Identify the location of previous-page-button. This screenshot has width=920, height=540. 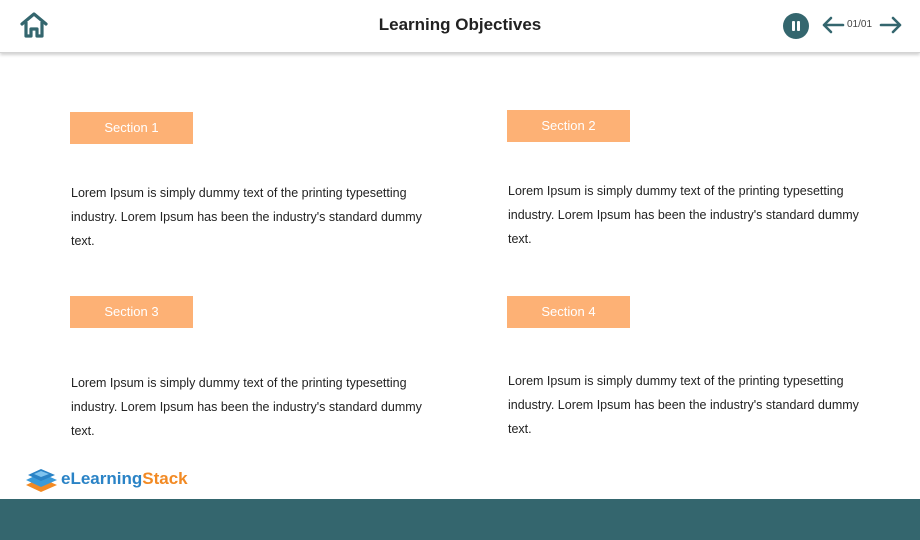
(833, 25).